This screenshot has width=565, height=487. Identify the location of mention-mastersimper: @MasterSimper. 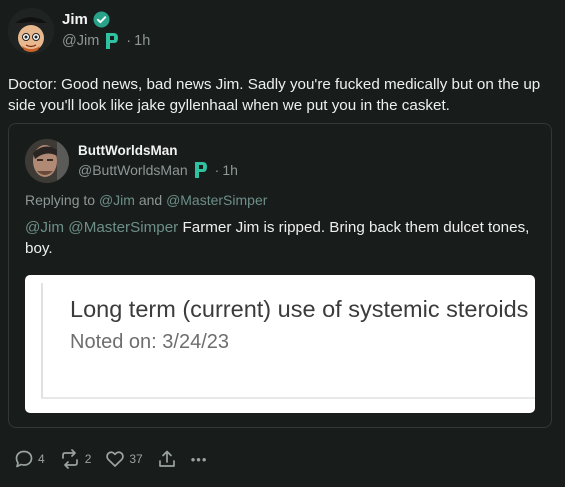
(123, 227).